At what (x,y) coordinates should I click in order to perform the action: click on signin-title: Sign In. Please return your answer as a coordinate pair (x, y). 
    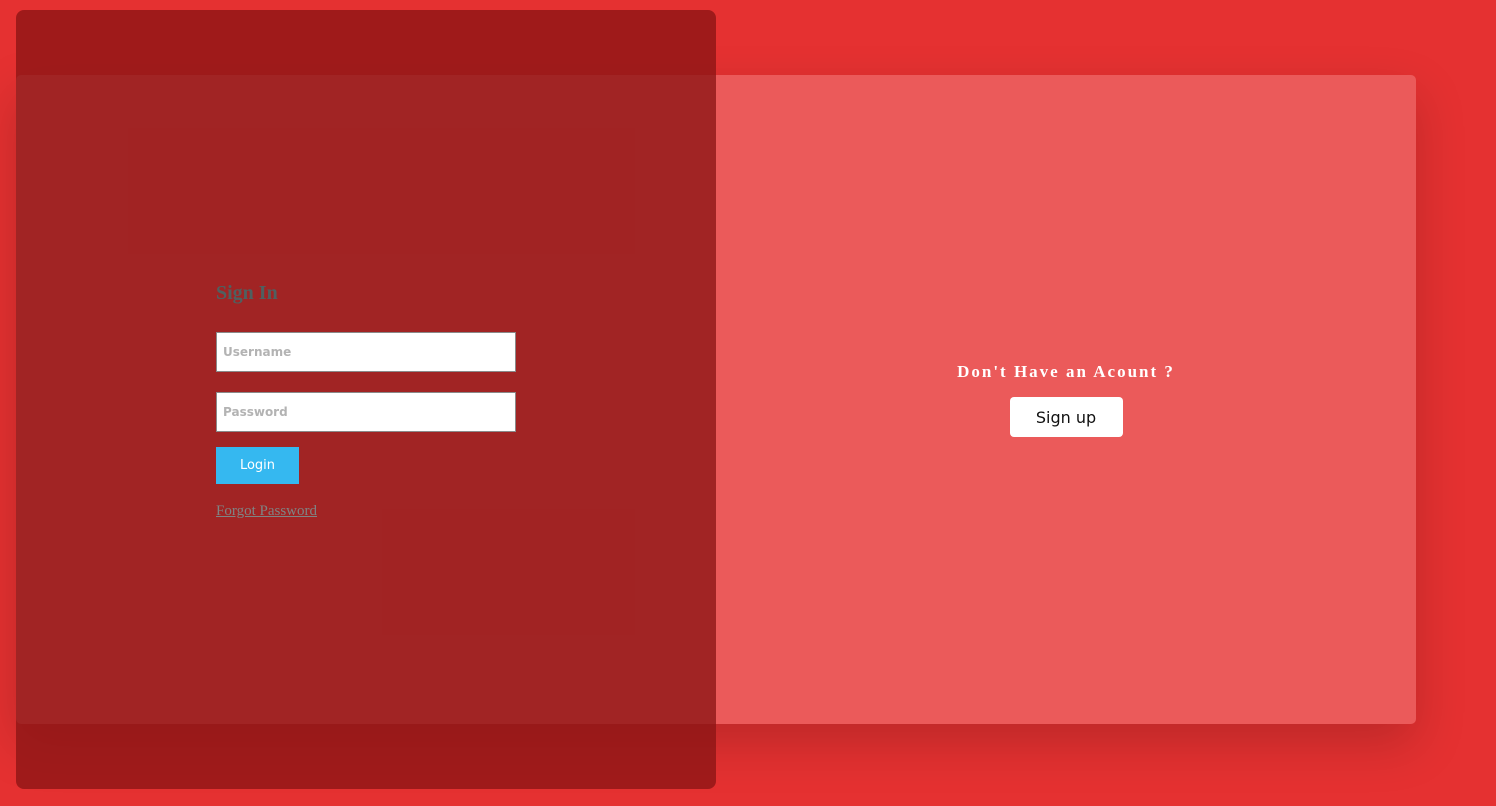
    Looking at the image, I should click on (247, 293).